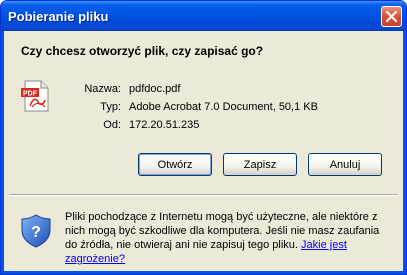  Describe the element at coordinates (112, 125) in the screenshot. I see `source-label: Od:` at that location.